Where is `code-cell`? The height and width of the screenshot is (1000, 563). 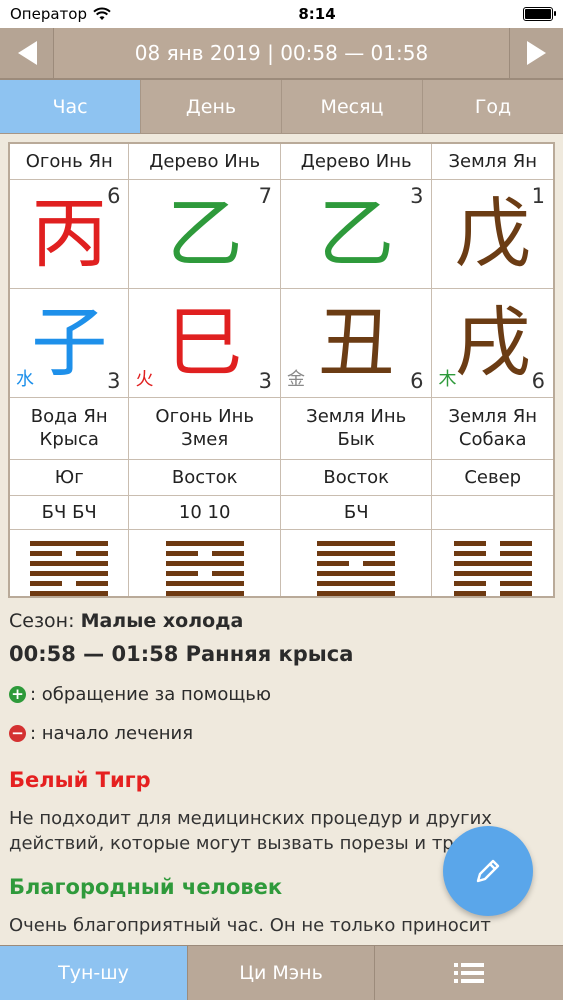
code-cell is located at coordinates (493, 512).